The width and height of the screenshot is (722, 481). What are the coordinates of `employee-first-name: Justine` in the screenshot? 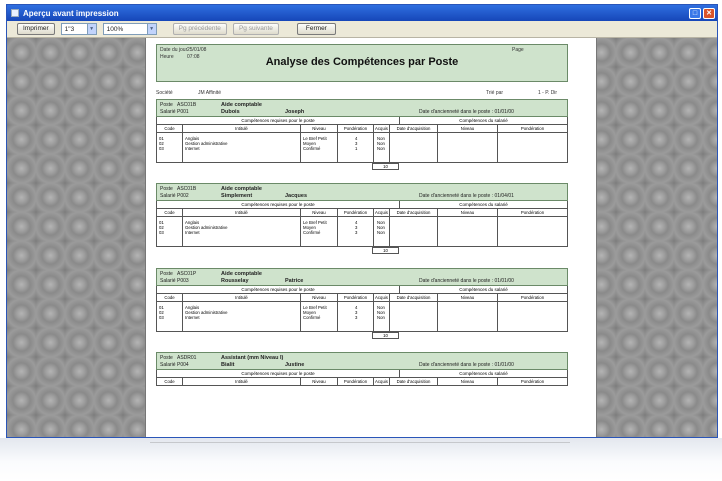 It's located at (295, 365).